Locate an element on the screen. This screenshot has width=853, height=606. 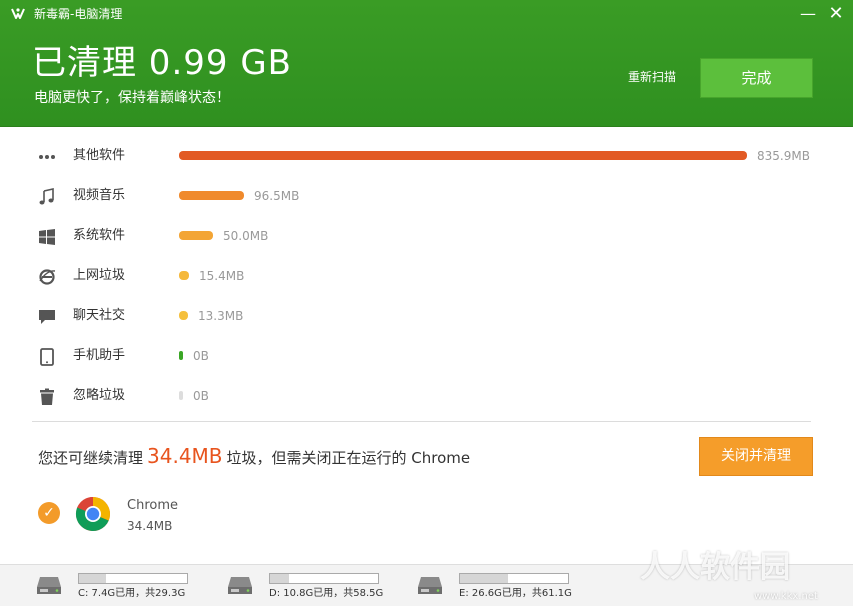
category-label: 视频音乐 is located at coordinates (99, 195).